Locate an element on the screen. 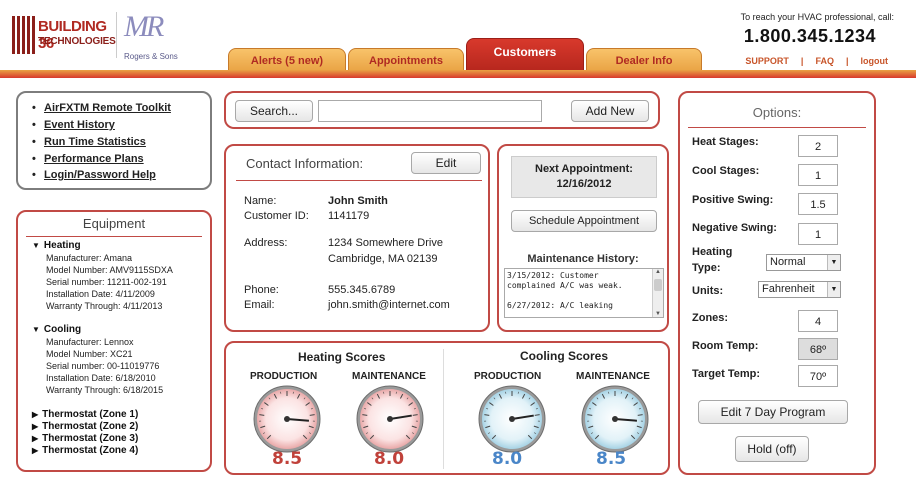  contact-title: Contact Information: is located at coordinates (305, 163).